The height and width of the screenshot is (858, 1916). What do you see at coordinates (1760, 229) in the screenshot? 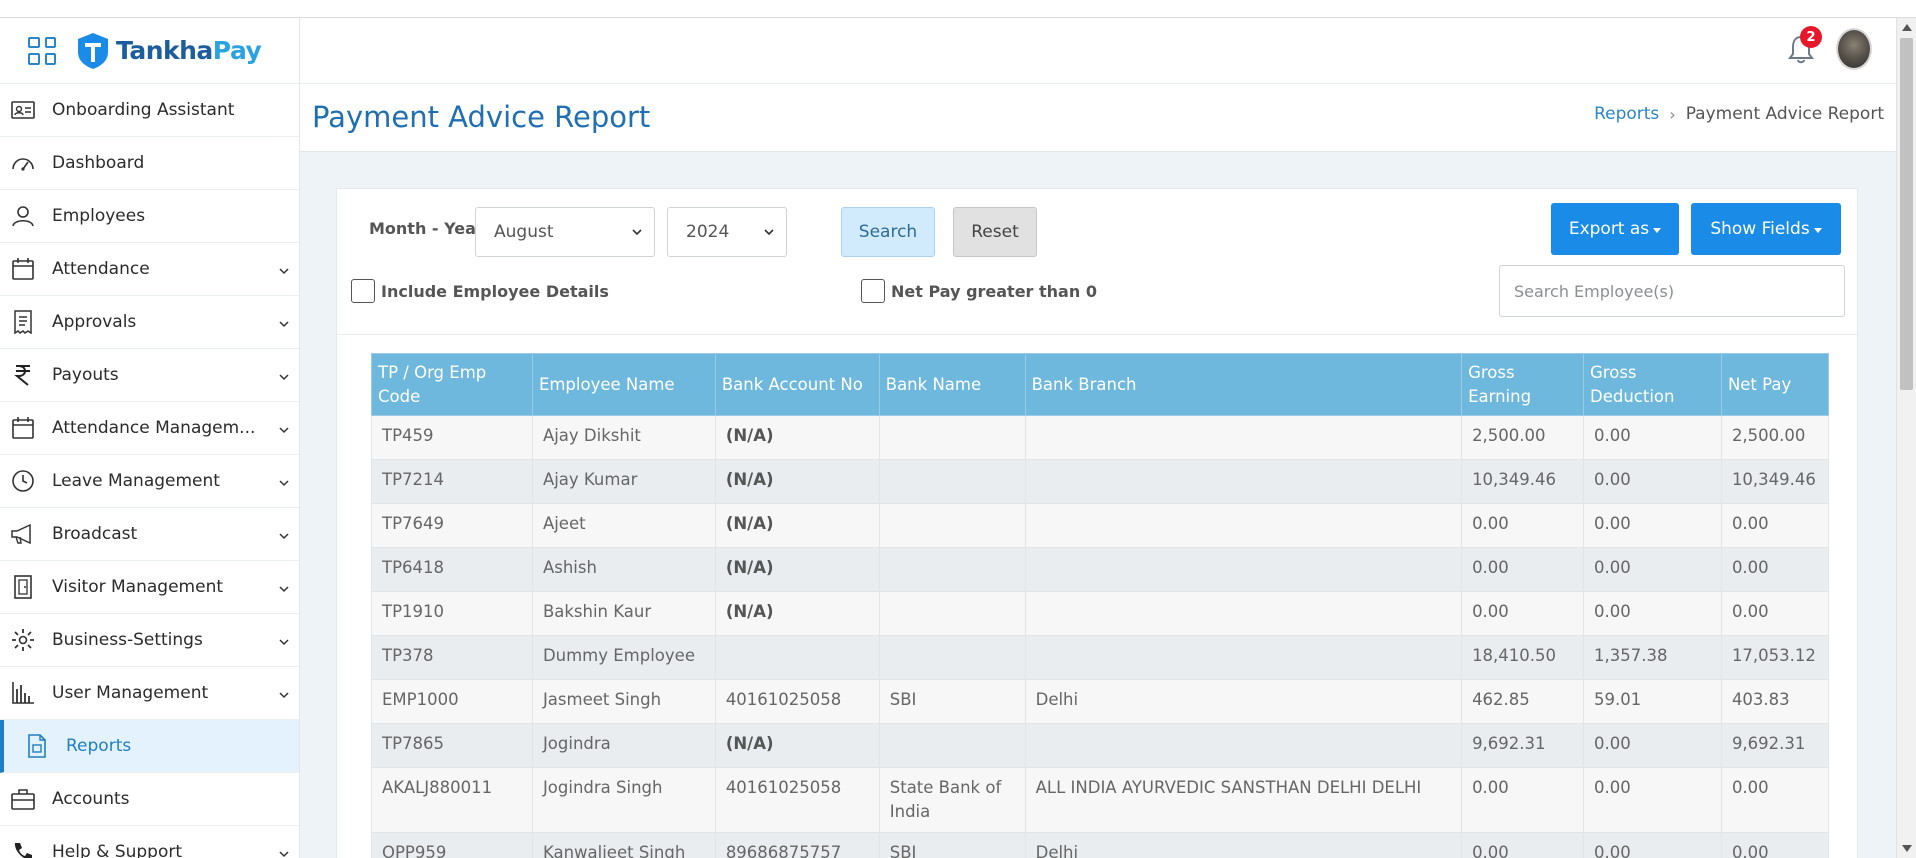
I see `show-fields-label: Show Fields` at bounding box center [1760, 229].